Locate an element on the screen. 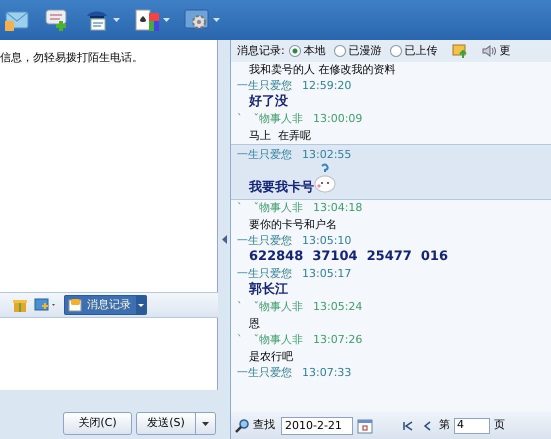 Image resolution: width=551 pixels, height=439 pixels. message-text: 好了没 is located at coordinates (268, 101).